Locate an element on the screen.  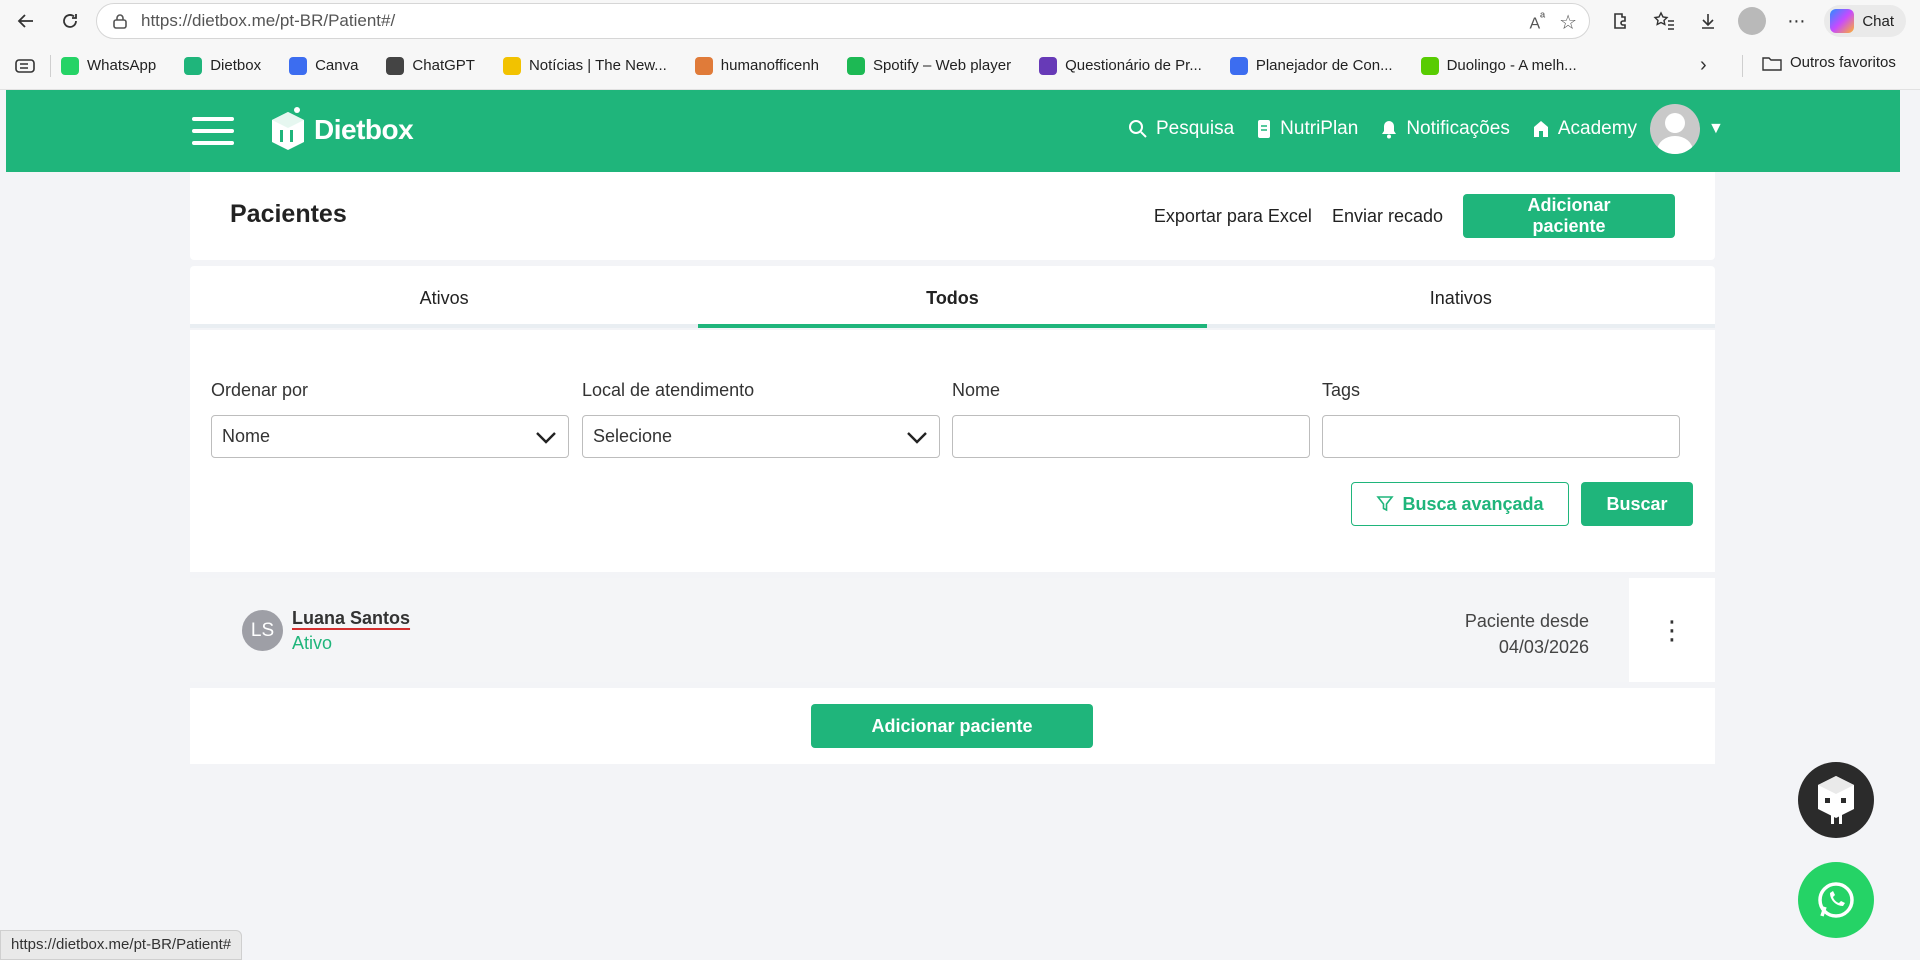
nav-academy: Academy is located at coordinates (1584, 129).